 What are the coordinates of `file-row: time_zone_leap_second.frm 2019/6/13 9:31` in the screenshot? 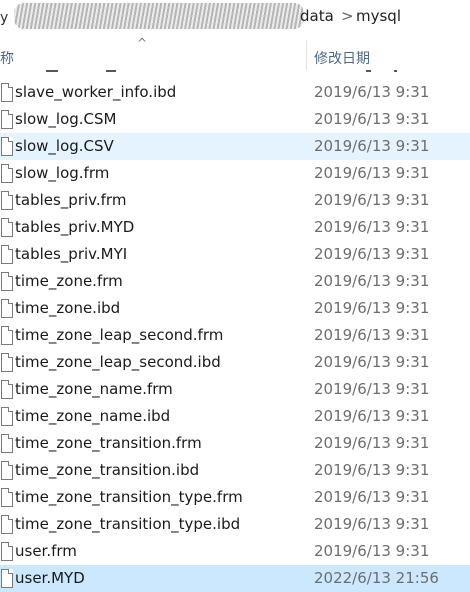 It's located at (235, 335).